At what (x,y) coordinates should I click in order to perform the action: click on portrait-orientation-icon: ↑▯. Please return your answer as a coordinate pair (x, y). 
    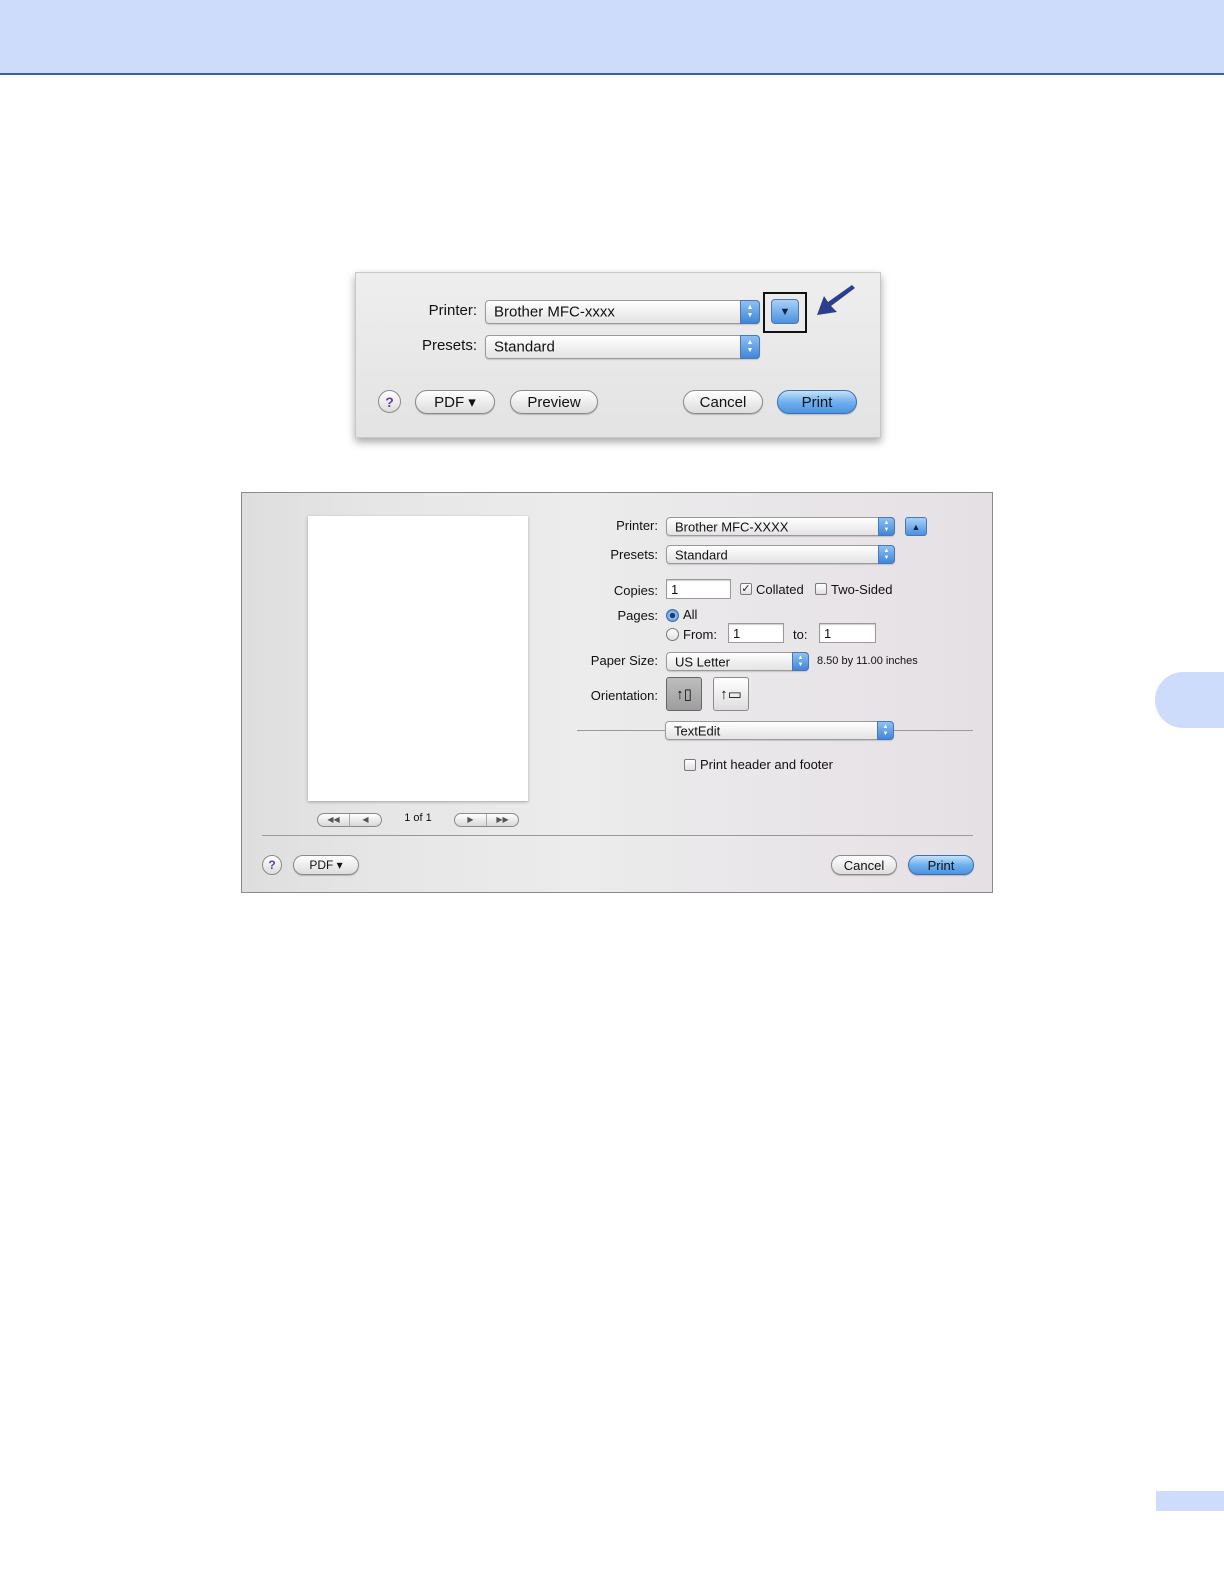
    Looking at the image, I should click on (684, 694).